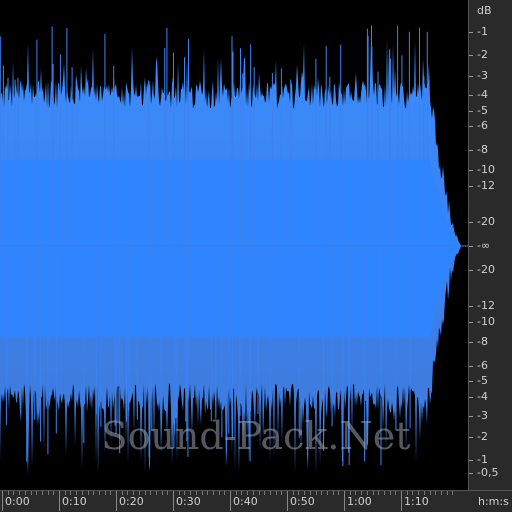 This screenshot has height=512, width=512. Describe the element at coordinates (484, 245) in the screenshot. I see `db-tick-label: -∞` at that location.